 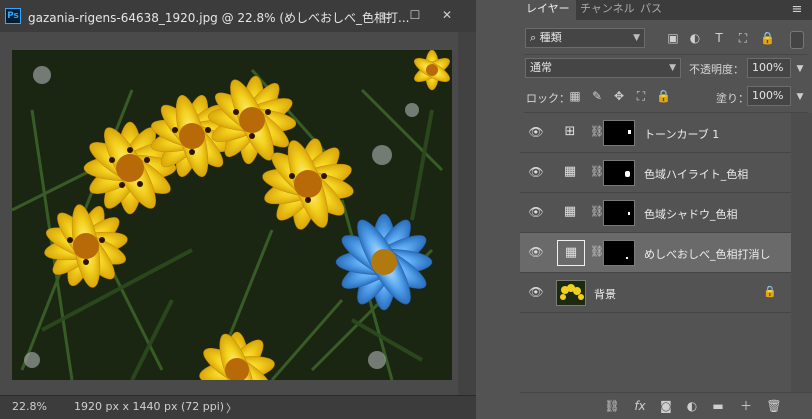 What do you see at coordinates (541, 67) in the screenshot?
I see `blend-mode-value: 通常` at bounding box center [541, 67].